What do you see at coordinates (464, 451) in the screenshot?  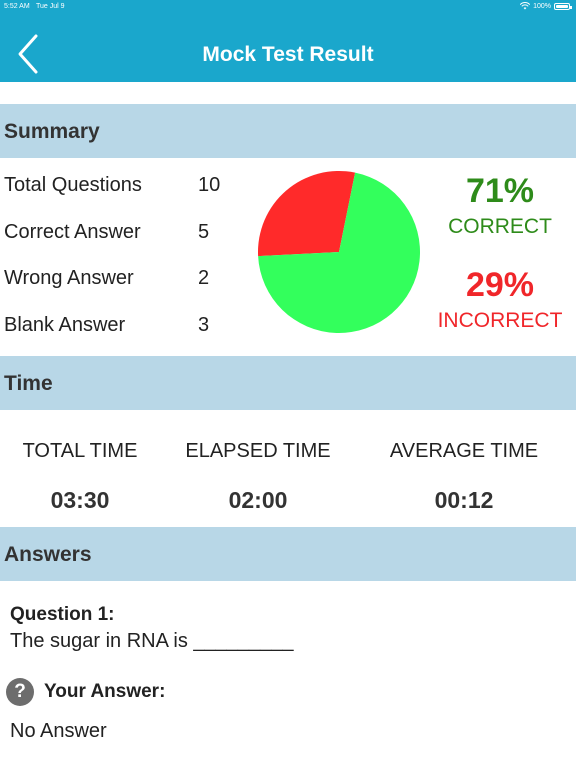 I see `average-time-label: AVERAGE TIME` at bounding box center [464, 451].